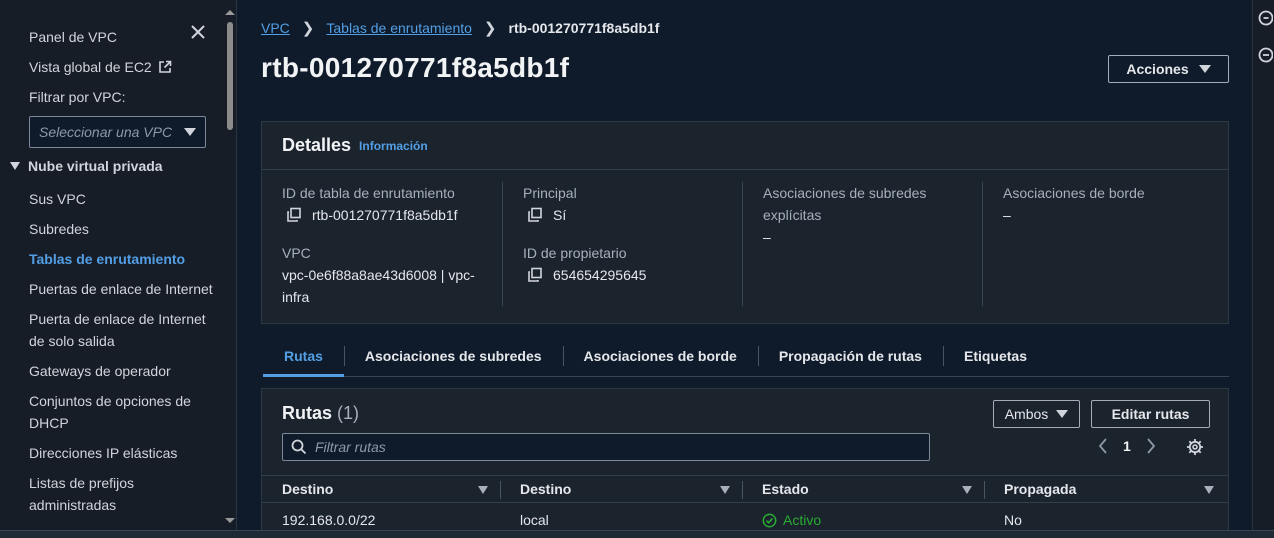 This screenshot has width=1274, height=538. I want to click on actions-button: Acciones, so click(1168, 69).